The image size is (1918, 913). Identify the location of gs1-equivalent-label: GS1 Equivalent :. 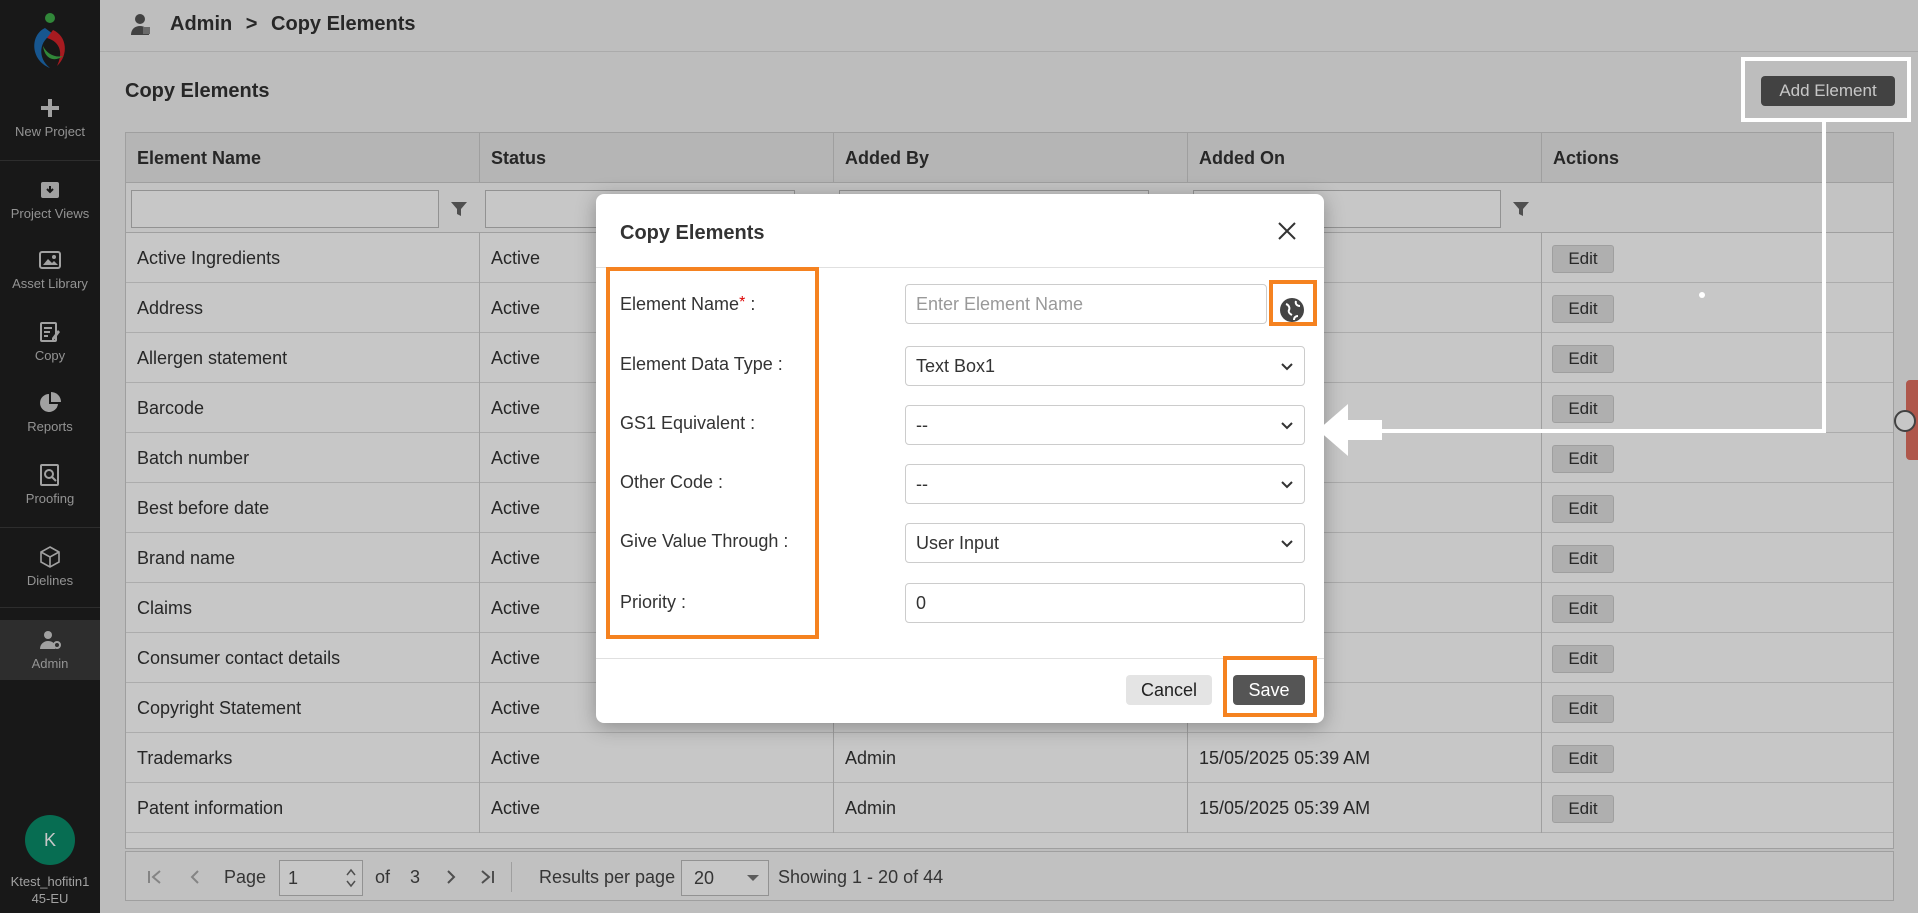
(688, 423).